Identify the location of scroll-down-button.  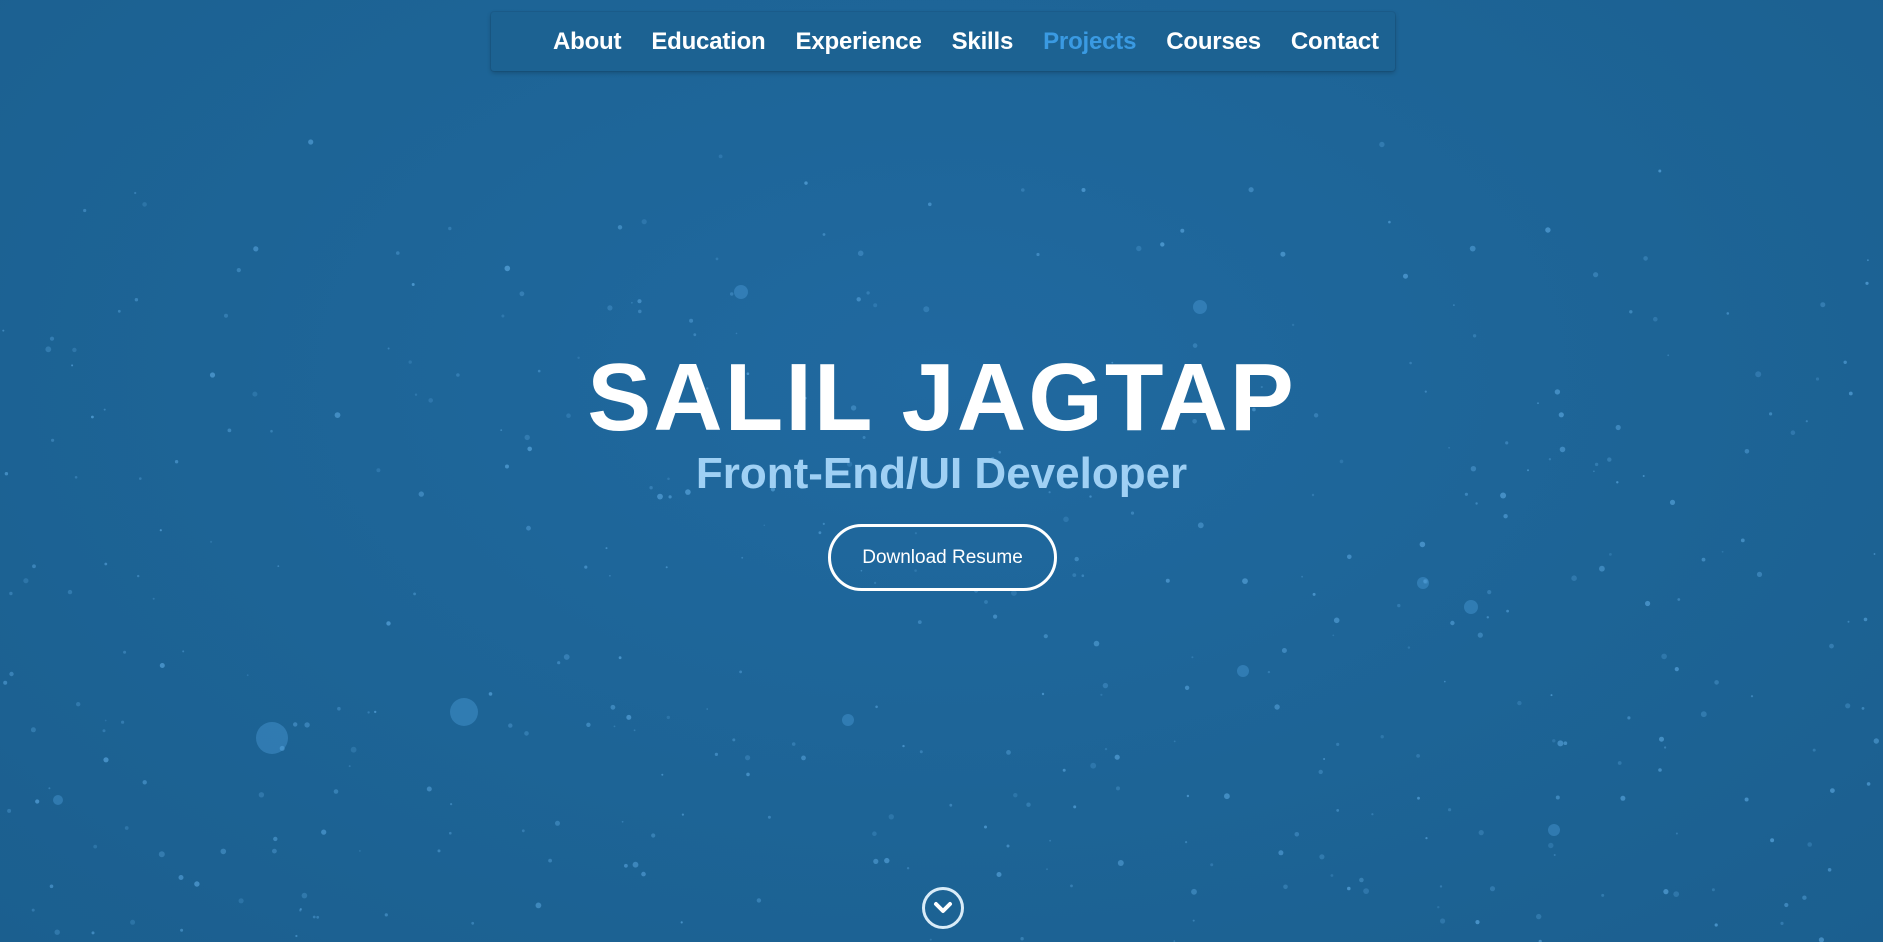
(943, 908).